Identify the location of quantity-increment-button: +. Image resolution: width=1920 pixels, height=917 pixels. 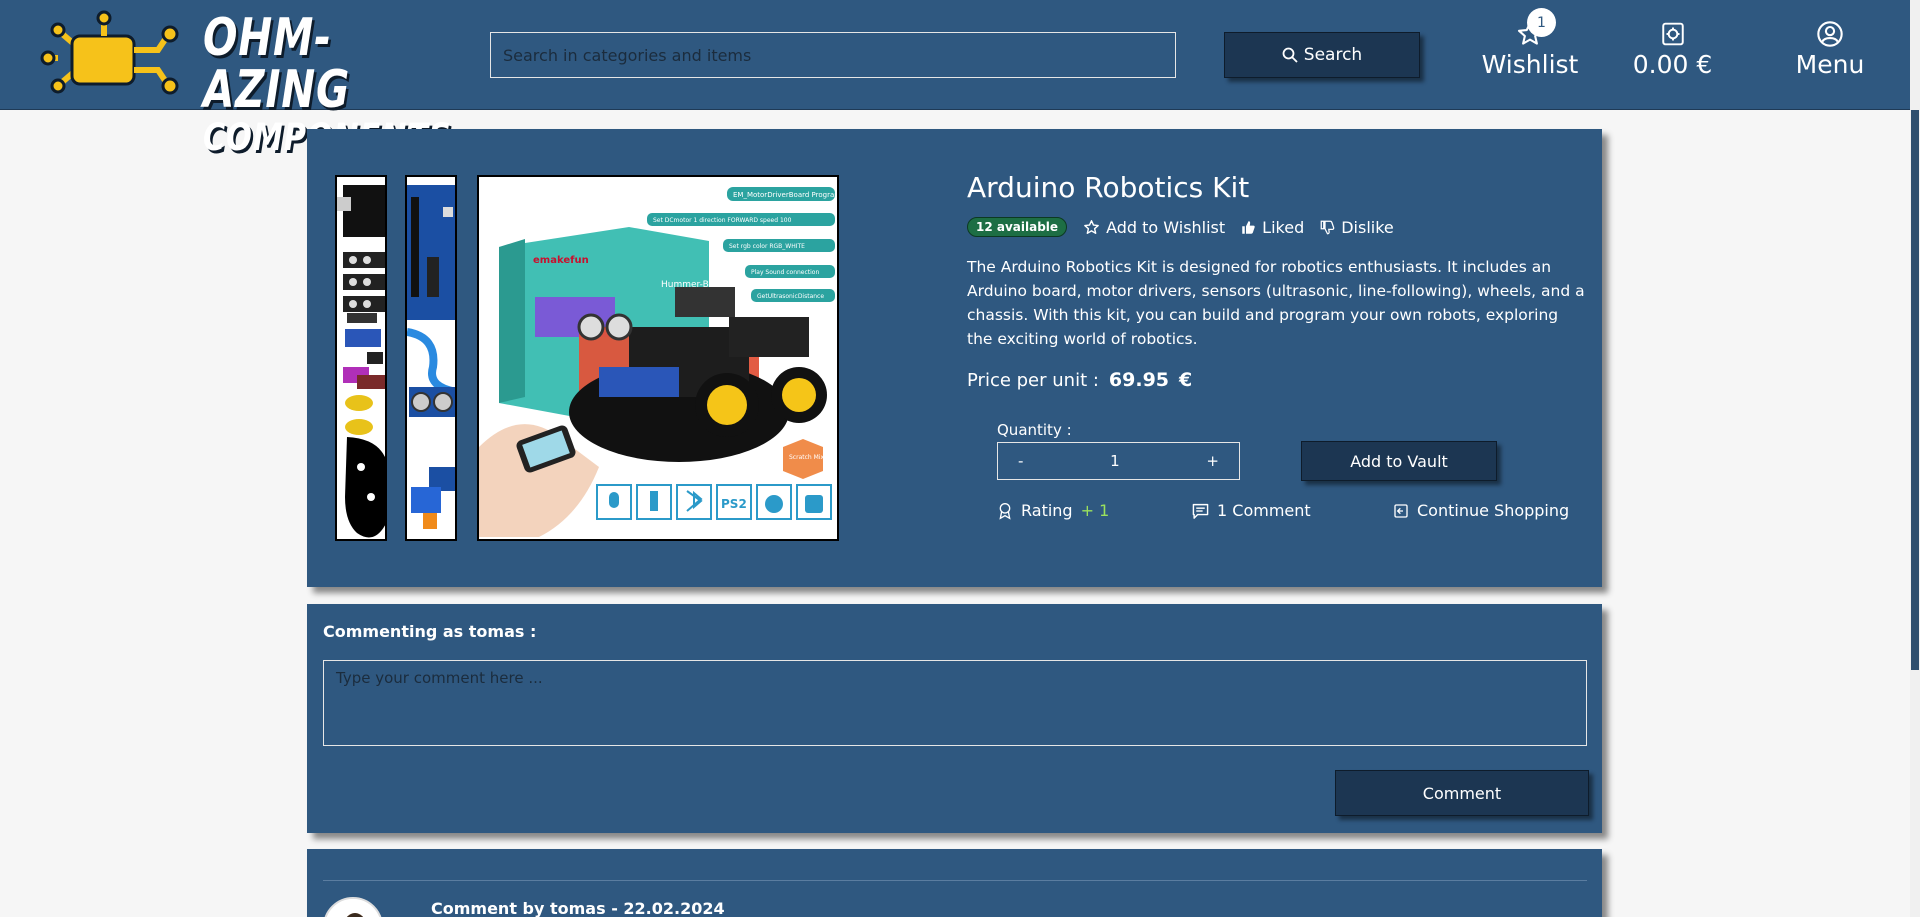
(1212, 461).